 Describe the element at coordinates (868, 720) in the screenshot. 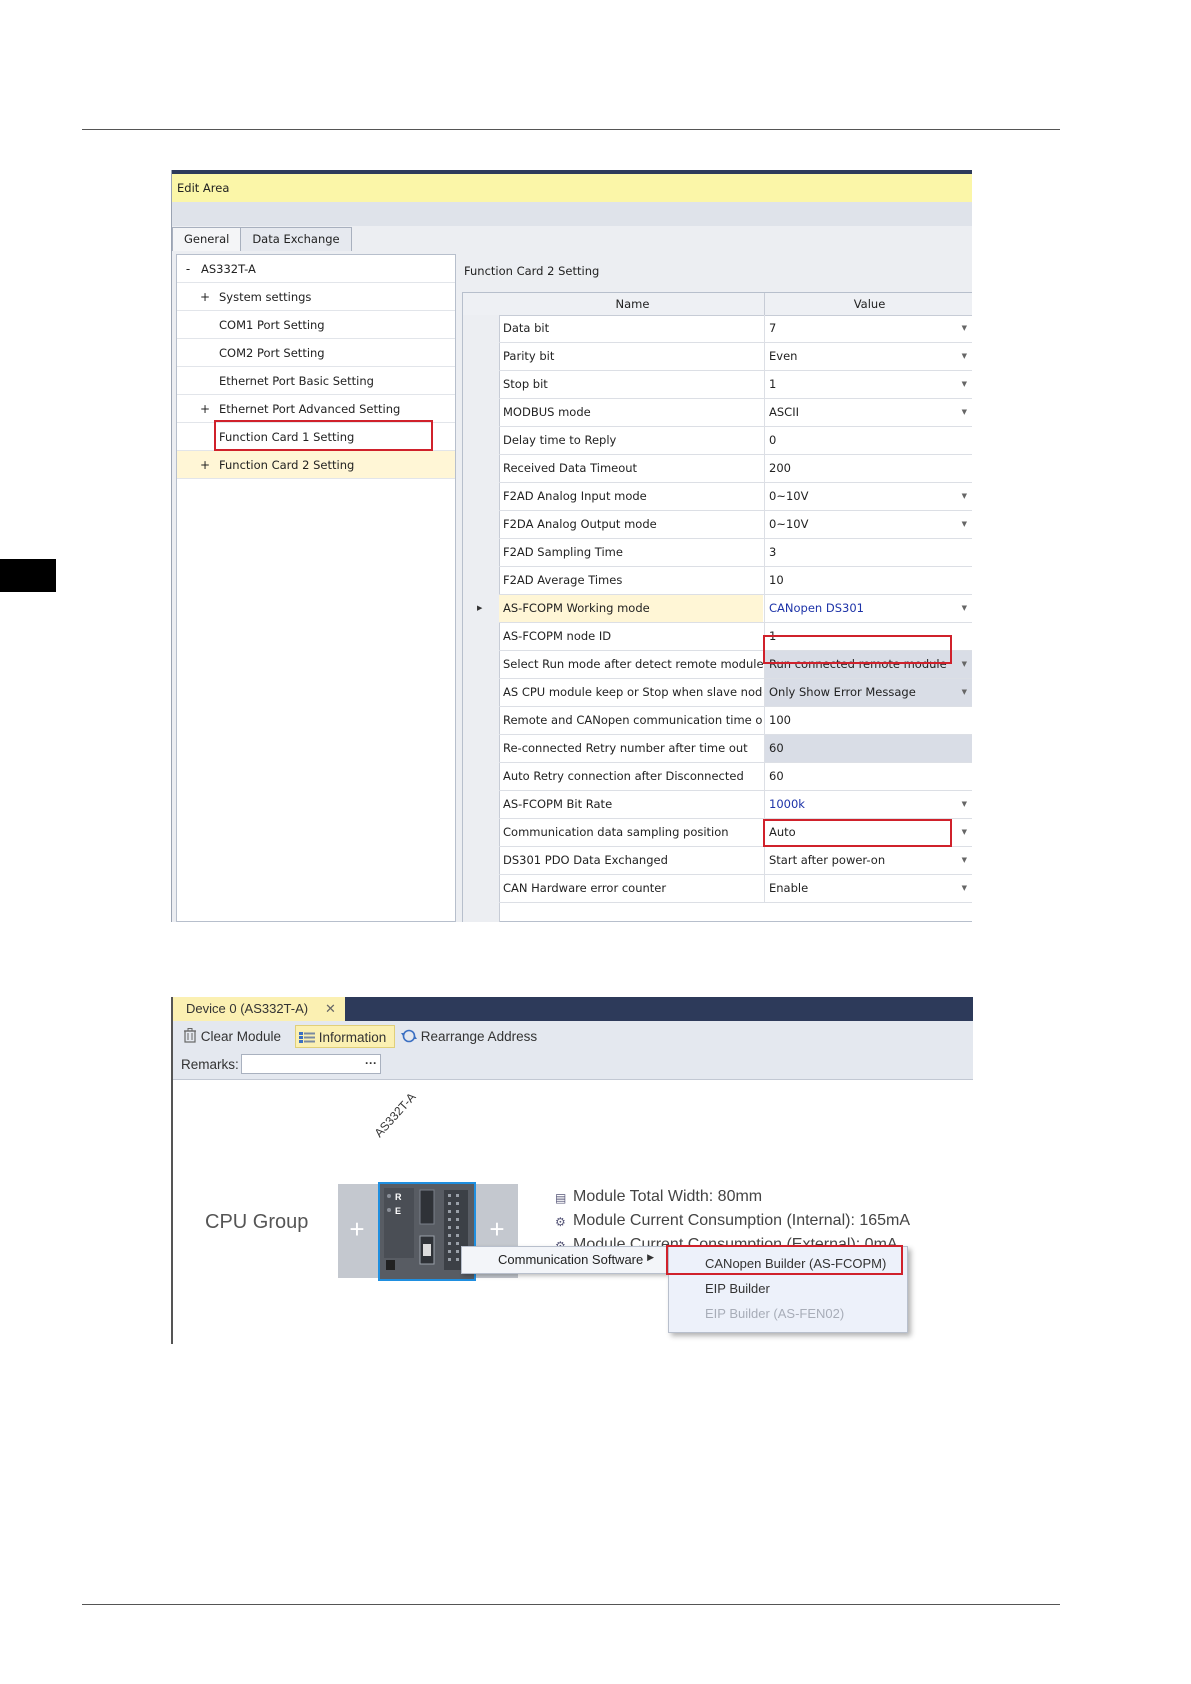

I see `property-value: 100` at that location.